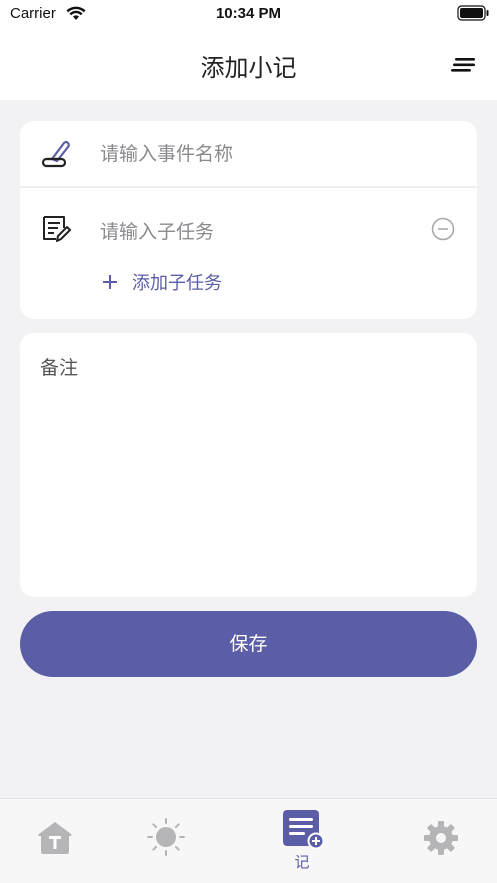 The width and height of the screenshot is (497, 883). I want to click on add-subtask-button: 添加子任务, so click(162, 282).